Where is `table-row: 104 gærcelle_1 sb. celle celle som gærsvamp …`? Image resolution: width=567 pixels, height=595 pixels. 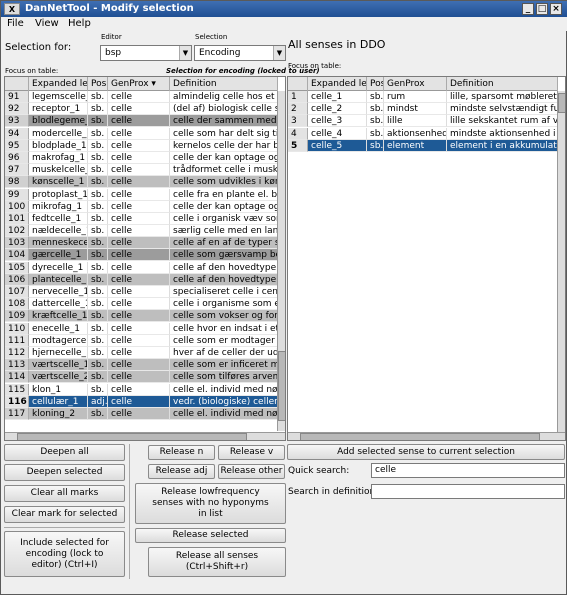
table-row: 104 gærcelle_1 sb. celle celle som gærsvamp … is located at coordinates (141, 255).